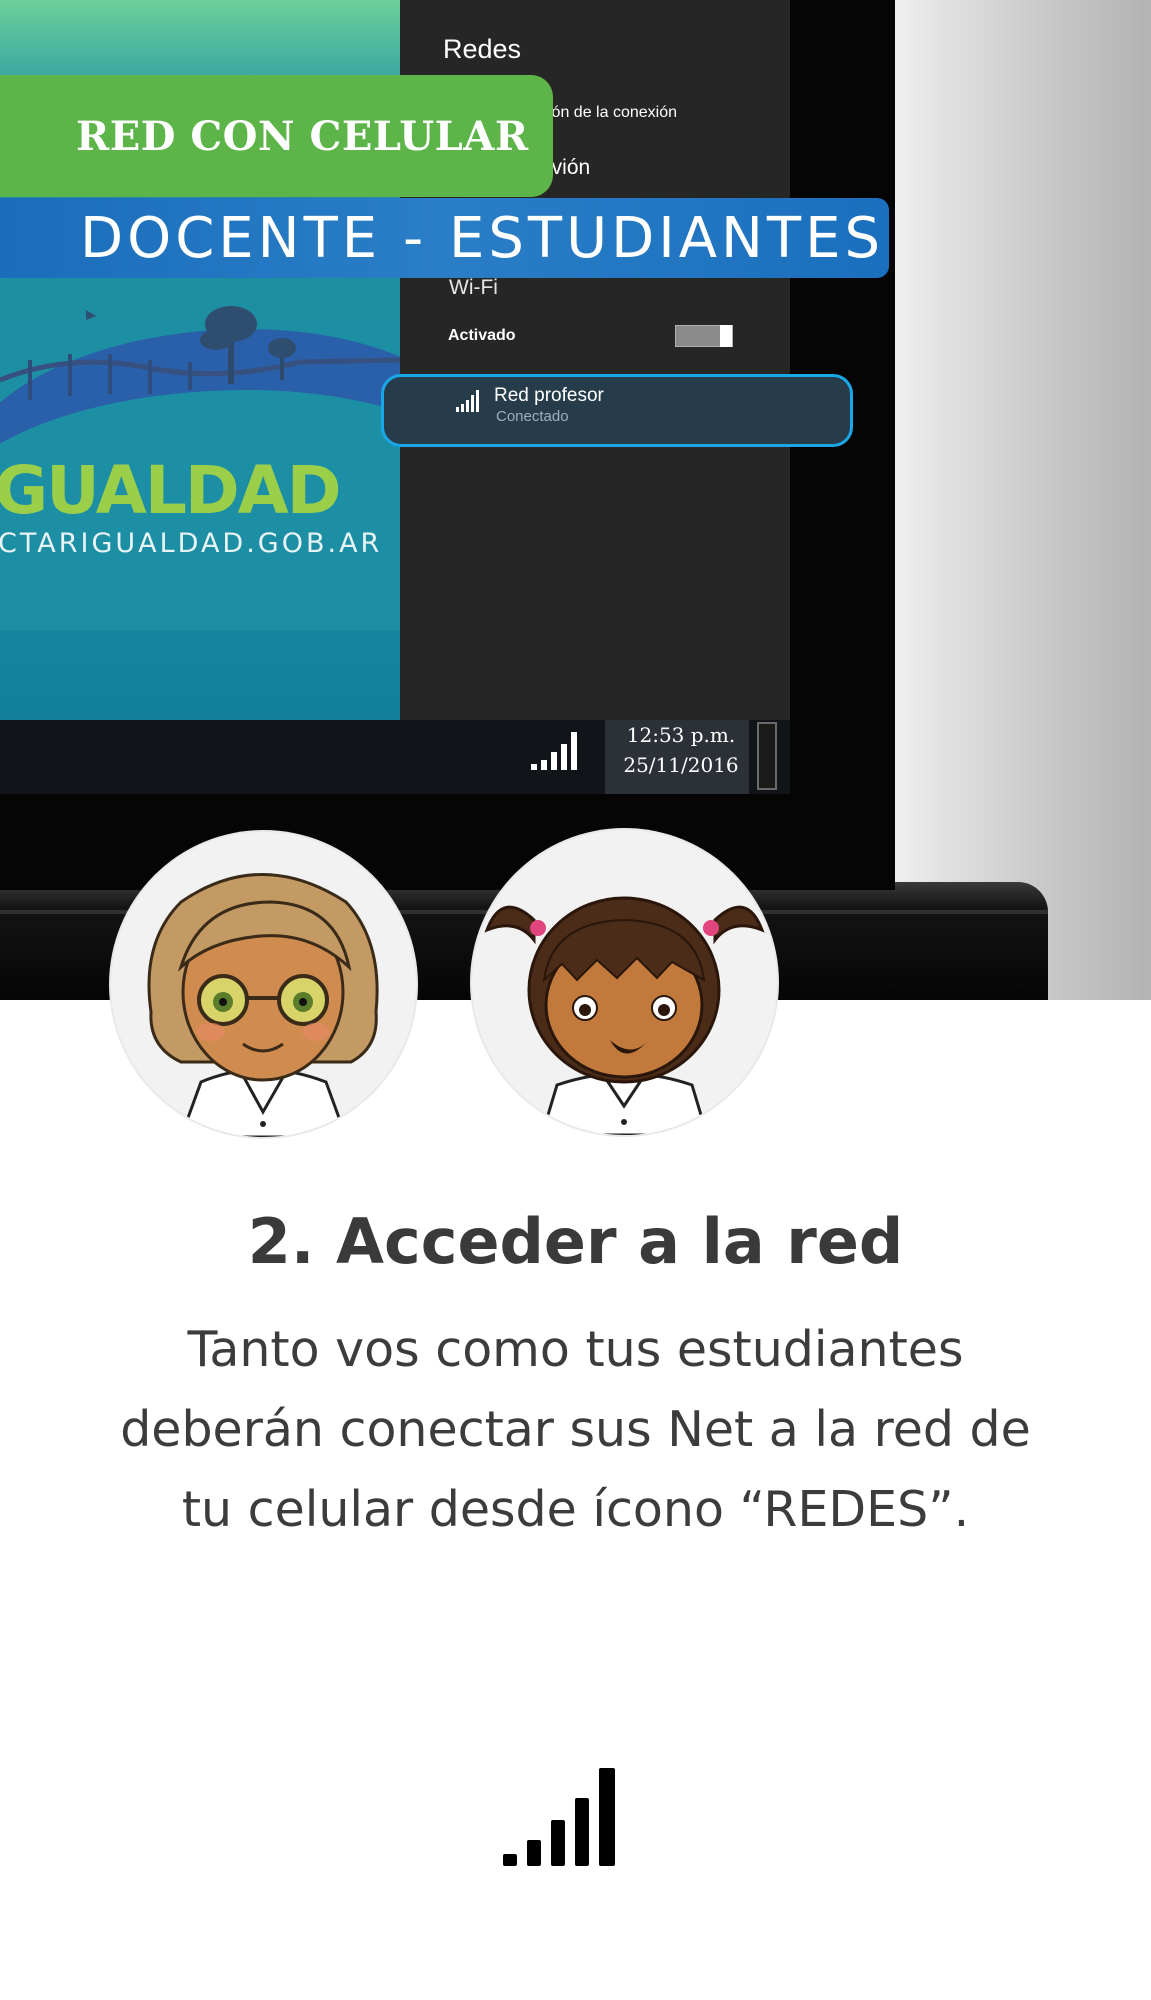  What do you see at coordinates (555, 751) in the screenshot?
I see `taskbar-network-icon` at bounding box center [555, 751].